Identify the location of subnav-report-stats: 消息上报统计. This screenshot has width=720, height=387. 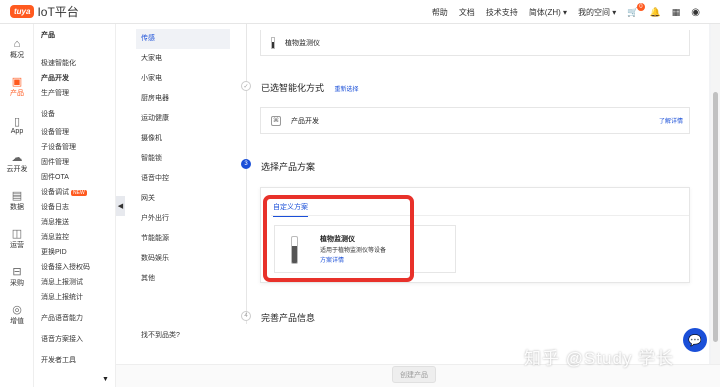
(74, 297).